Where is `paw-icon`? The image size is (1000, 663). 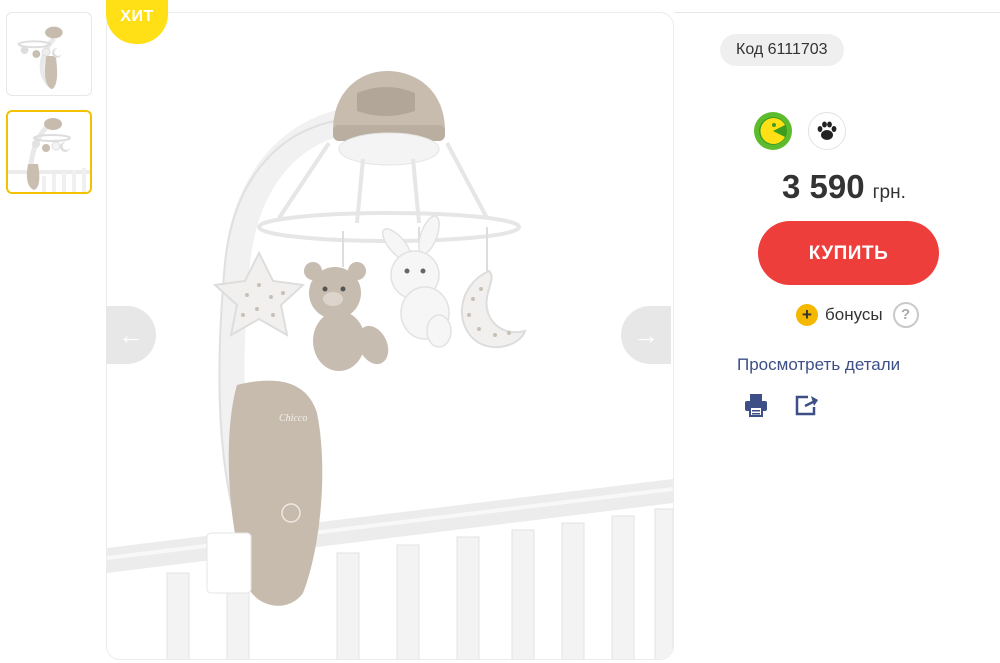 paw-icon is located at coordinates (827, 131).